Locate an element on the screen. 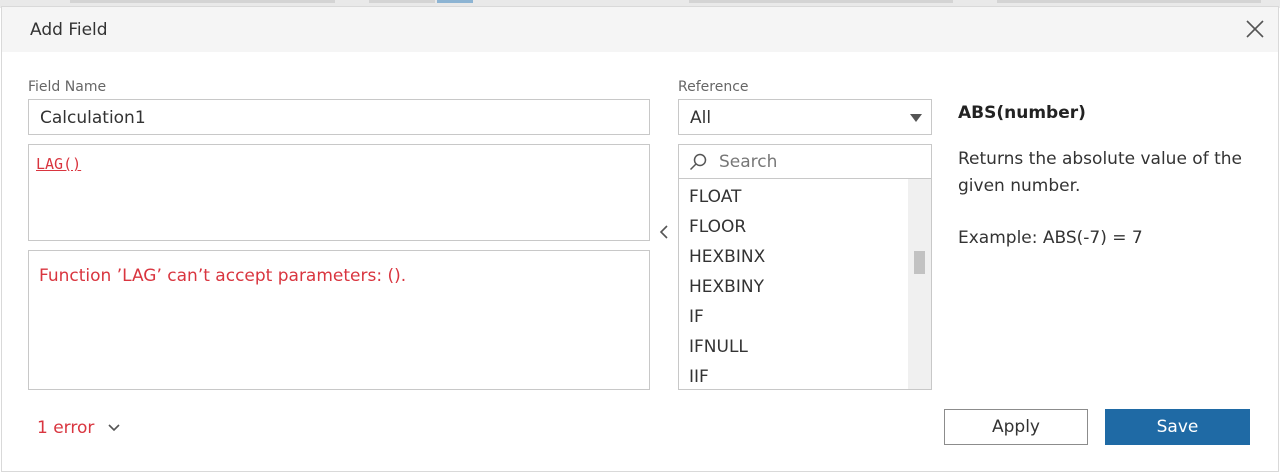 The height and width of the screenshot is (472, 1280). reference-label: Reference is located at coordinates (713, 87).